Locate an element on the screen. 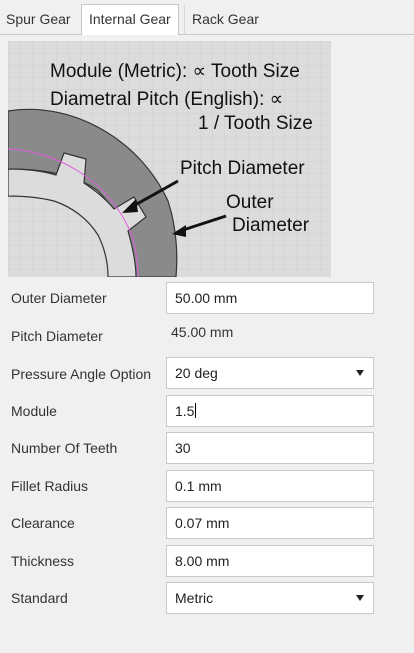 The image size is (414, 653). gear-type-tabs: Spur Gear Internal Gear Rack Gear is located at coordinates (207, 18).